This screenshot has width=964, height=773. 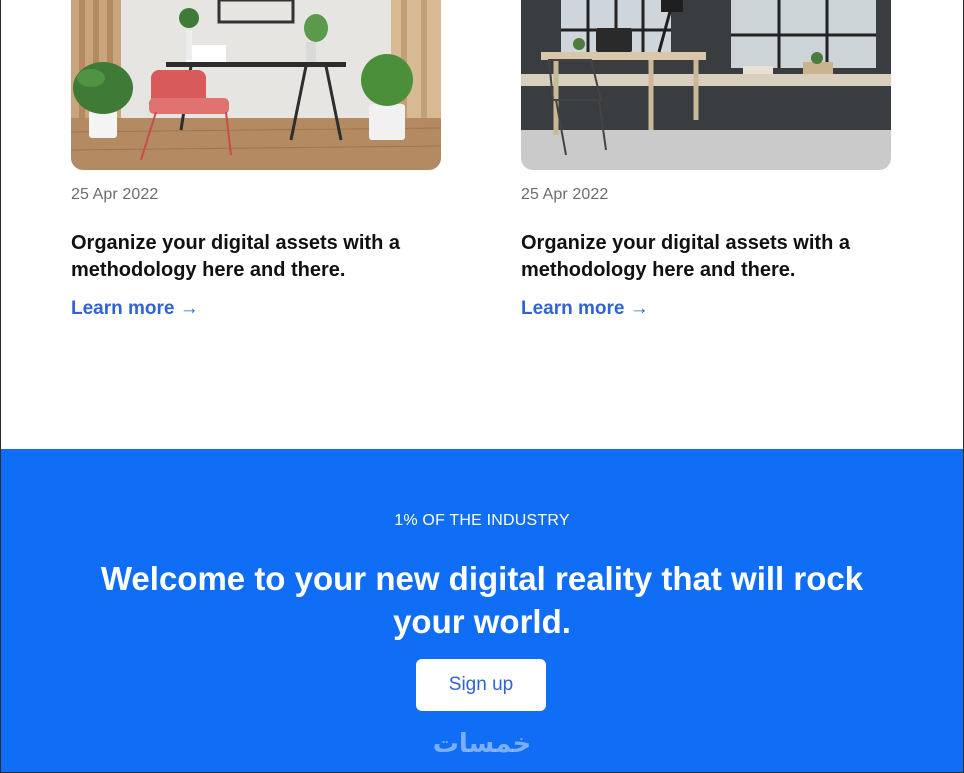 What do you see at coordinates (482, 520) in the screenshot?
I see `cta-eyebrow: 1% OF THE INDUSTRY` at bounding box center [482, 520].